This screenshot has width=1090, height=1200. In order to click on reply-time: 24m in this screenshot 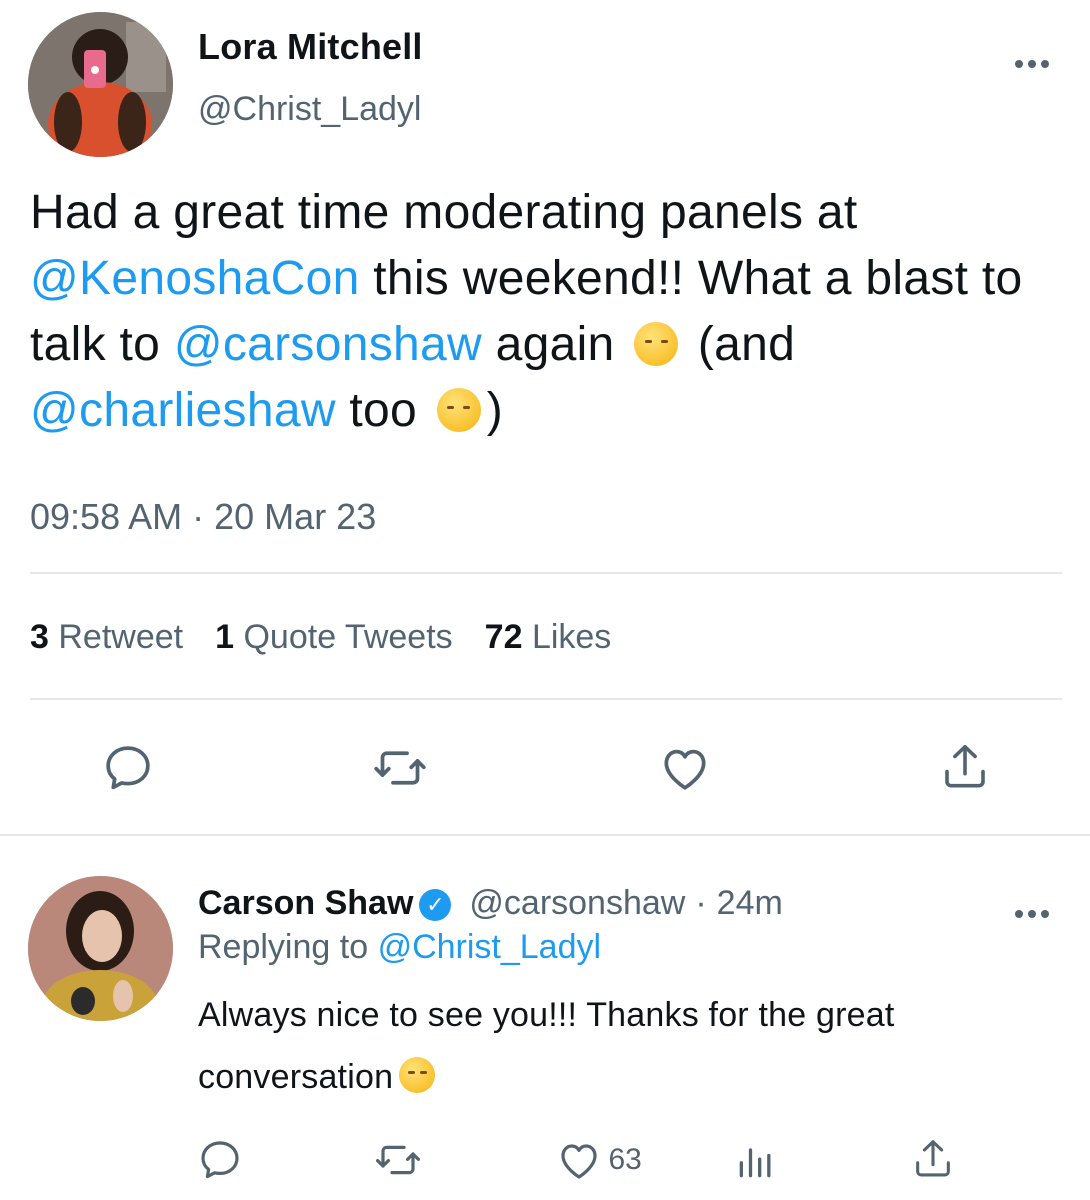, I will do `click(750, 903)`.